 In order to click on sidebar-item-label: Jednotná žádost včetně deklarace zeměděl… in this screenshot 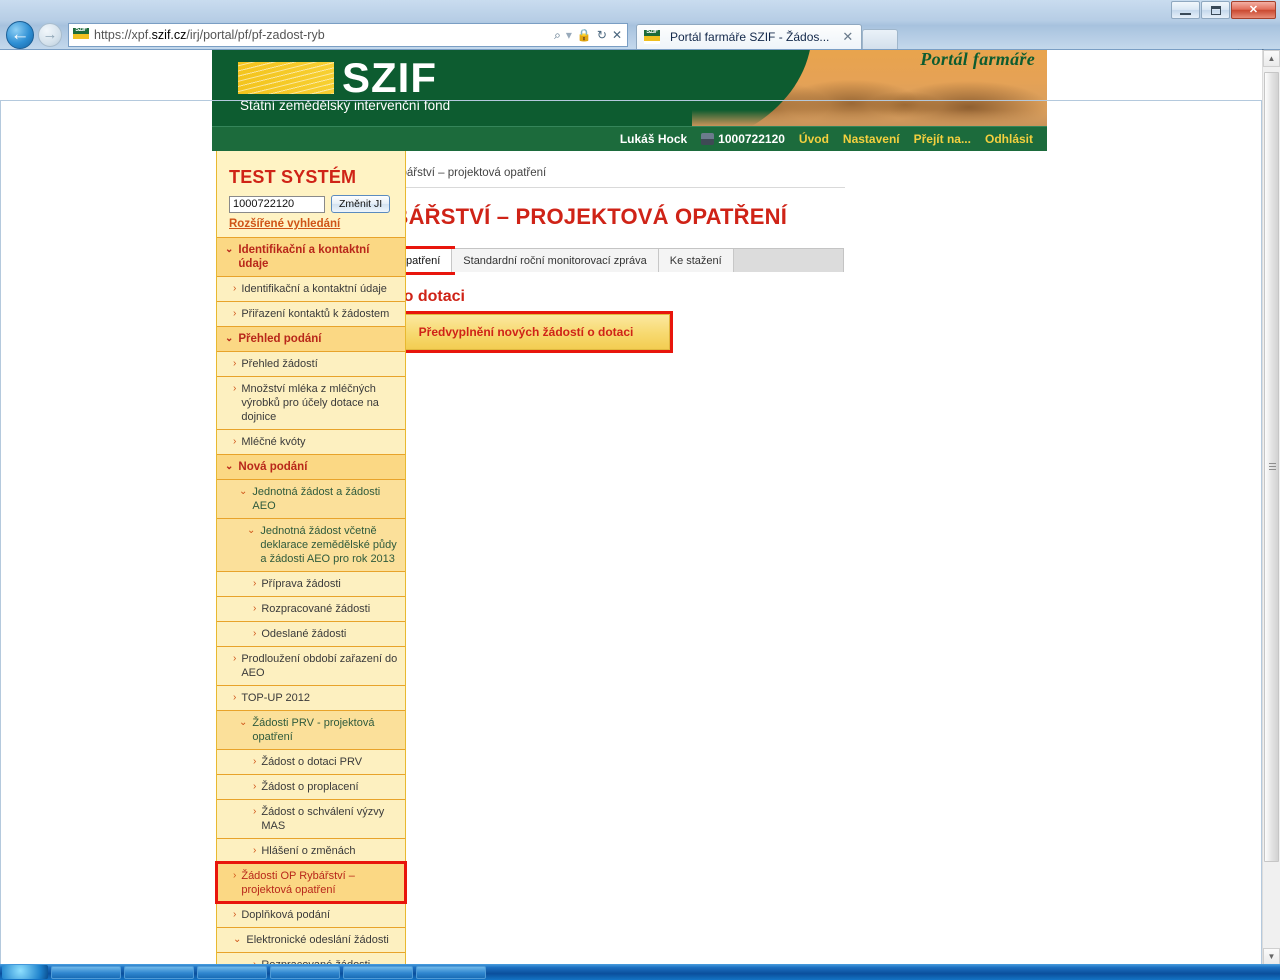, I will do `click(328, 545)`.